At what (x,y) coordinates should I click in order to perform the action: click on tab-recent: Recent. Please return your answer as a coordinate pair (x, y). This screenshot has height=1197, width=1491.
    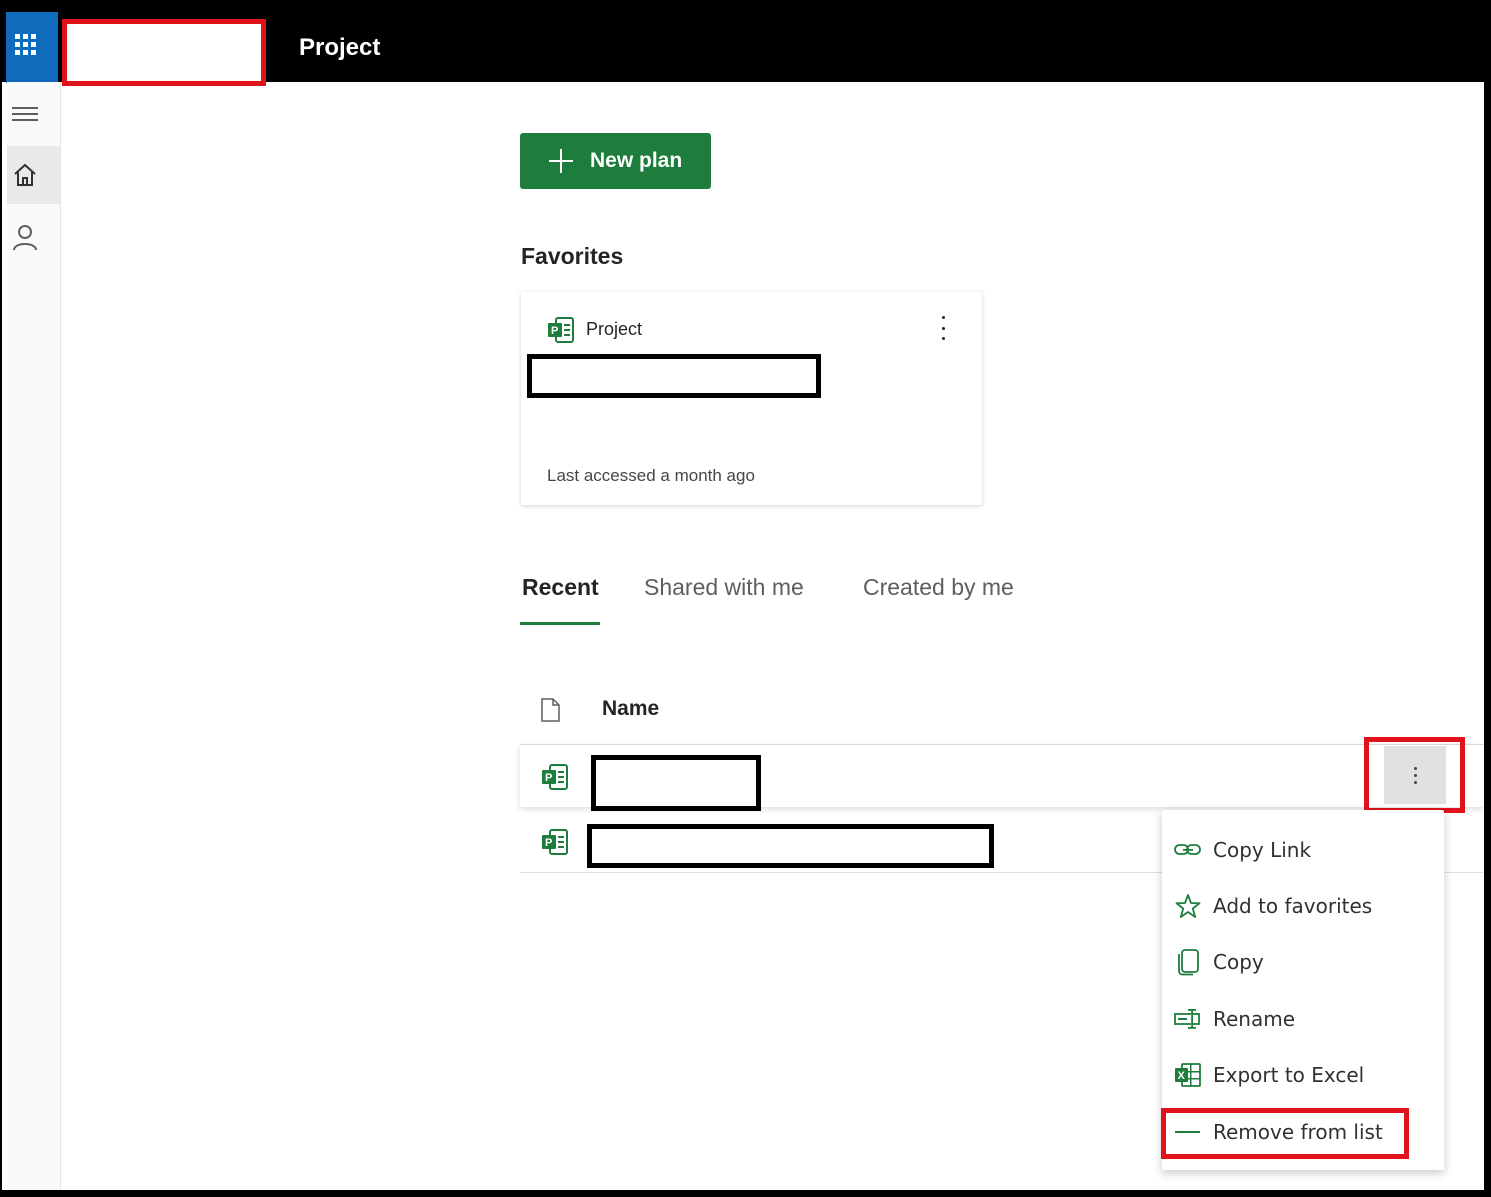
    Looking at the image, I should click on (560, 587).